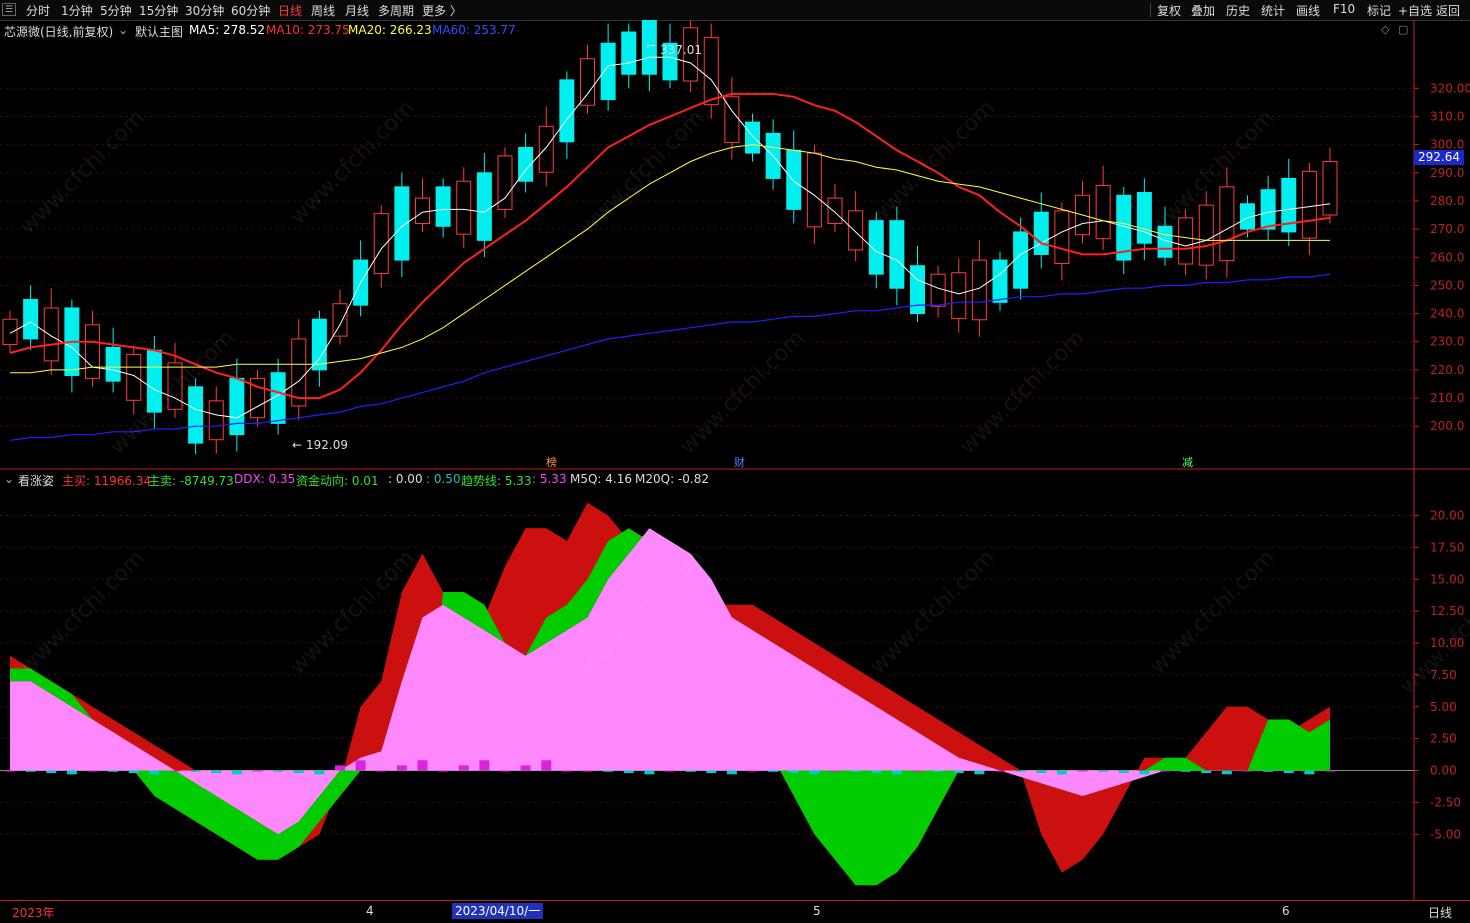  I want to click on sub-tick-label: 17.50, so click(1447, 547).